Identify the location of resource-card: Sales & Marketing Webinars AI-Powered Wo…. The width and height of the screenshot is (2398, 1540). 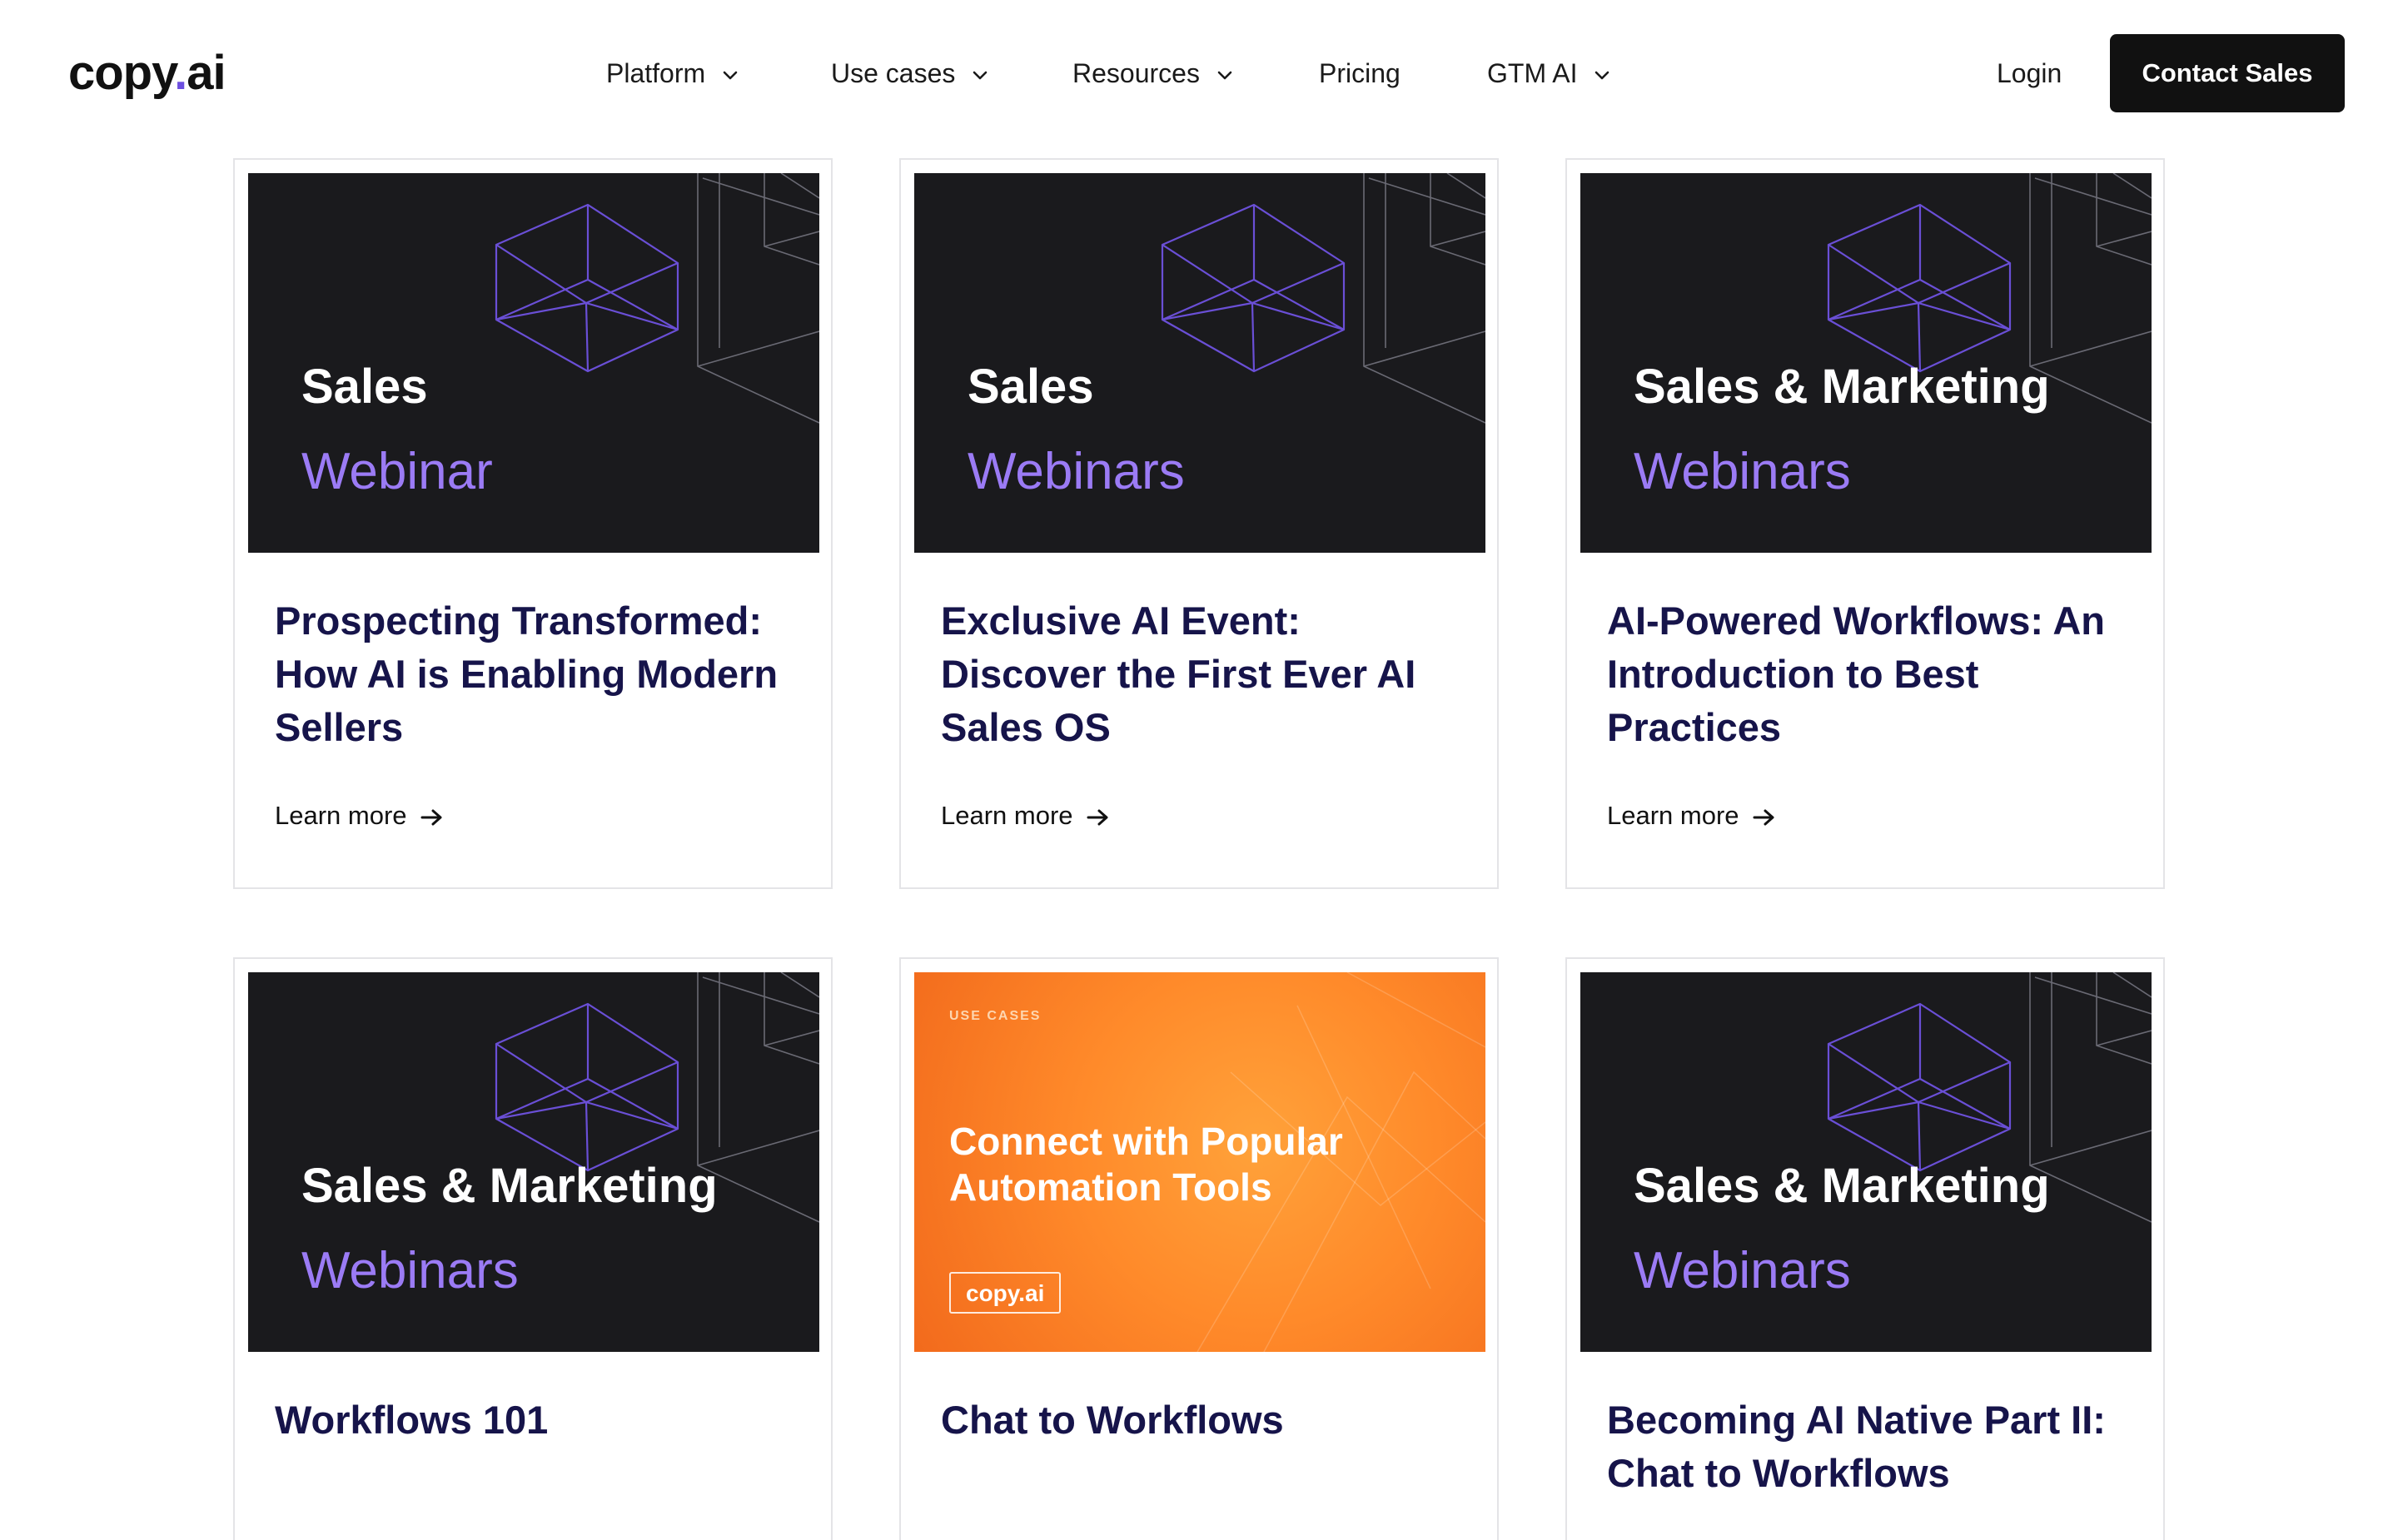
(1865, 523).